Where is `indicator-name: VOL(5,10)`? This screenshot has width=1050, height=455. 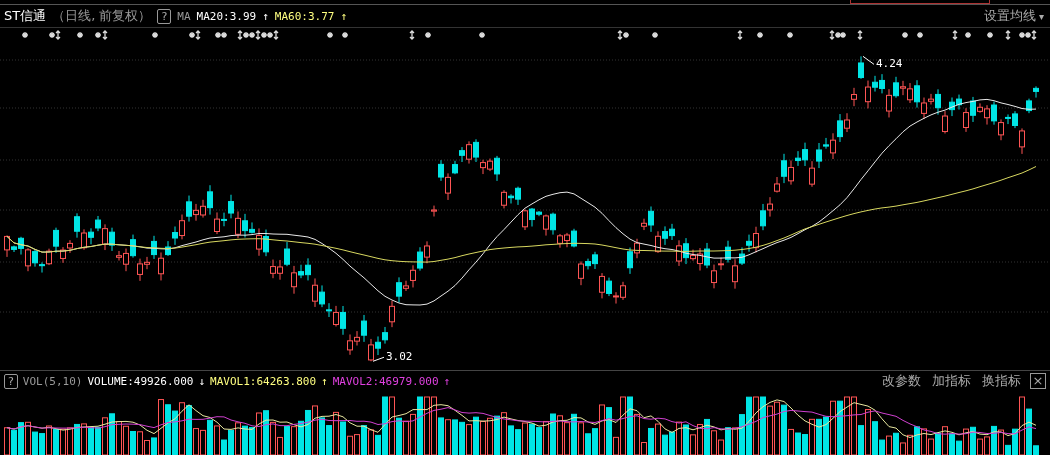
indicator-name: VOL(5,10) is located at coordinates (52, 381).